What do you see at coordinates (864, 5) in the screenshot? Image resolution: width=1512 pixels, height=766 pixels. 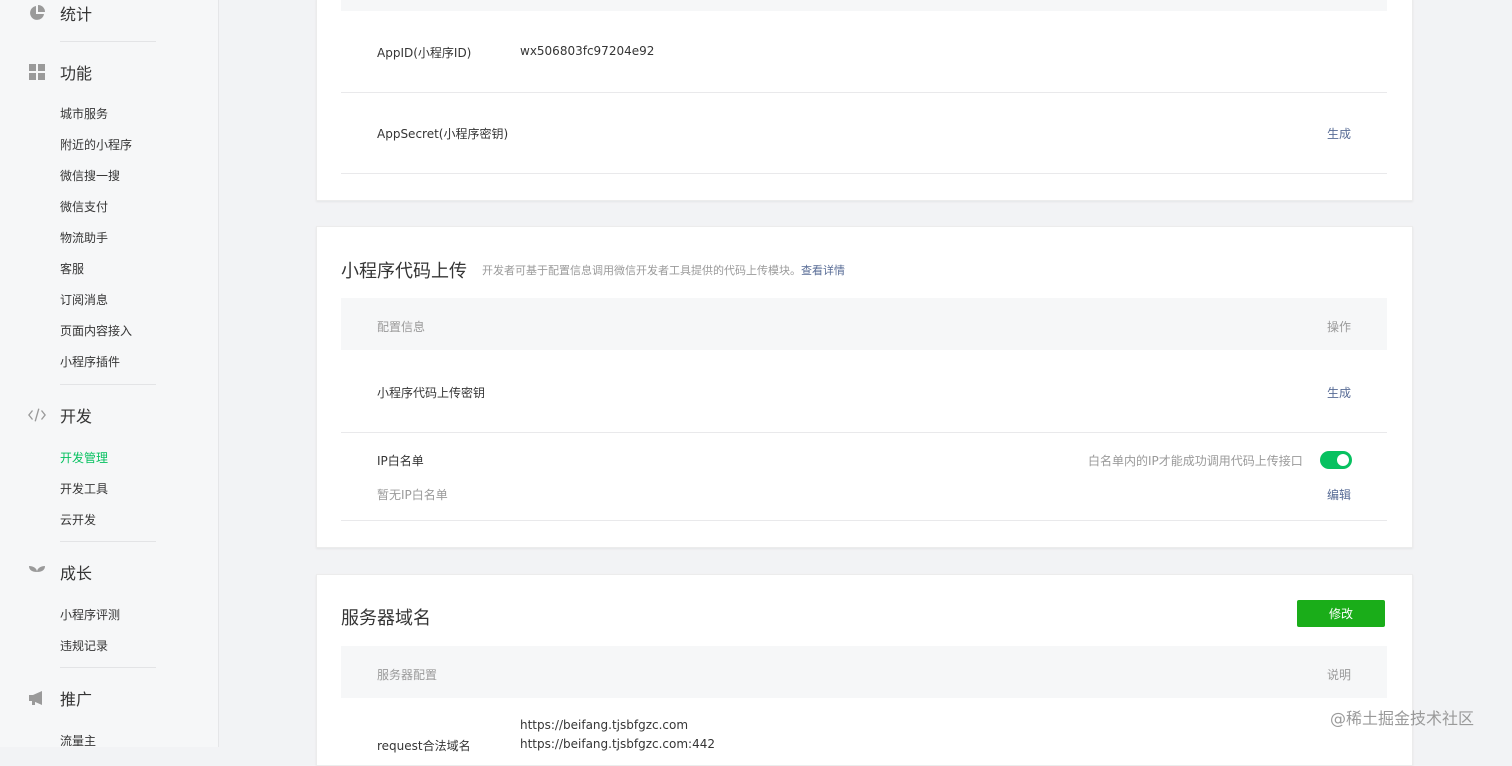 I see `table-header-bar` at bounding box center [864, 5].